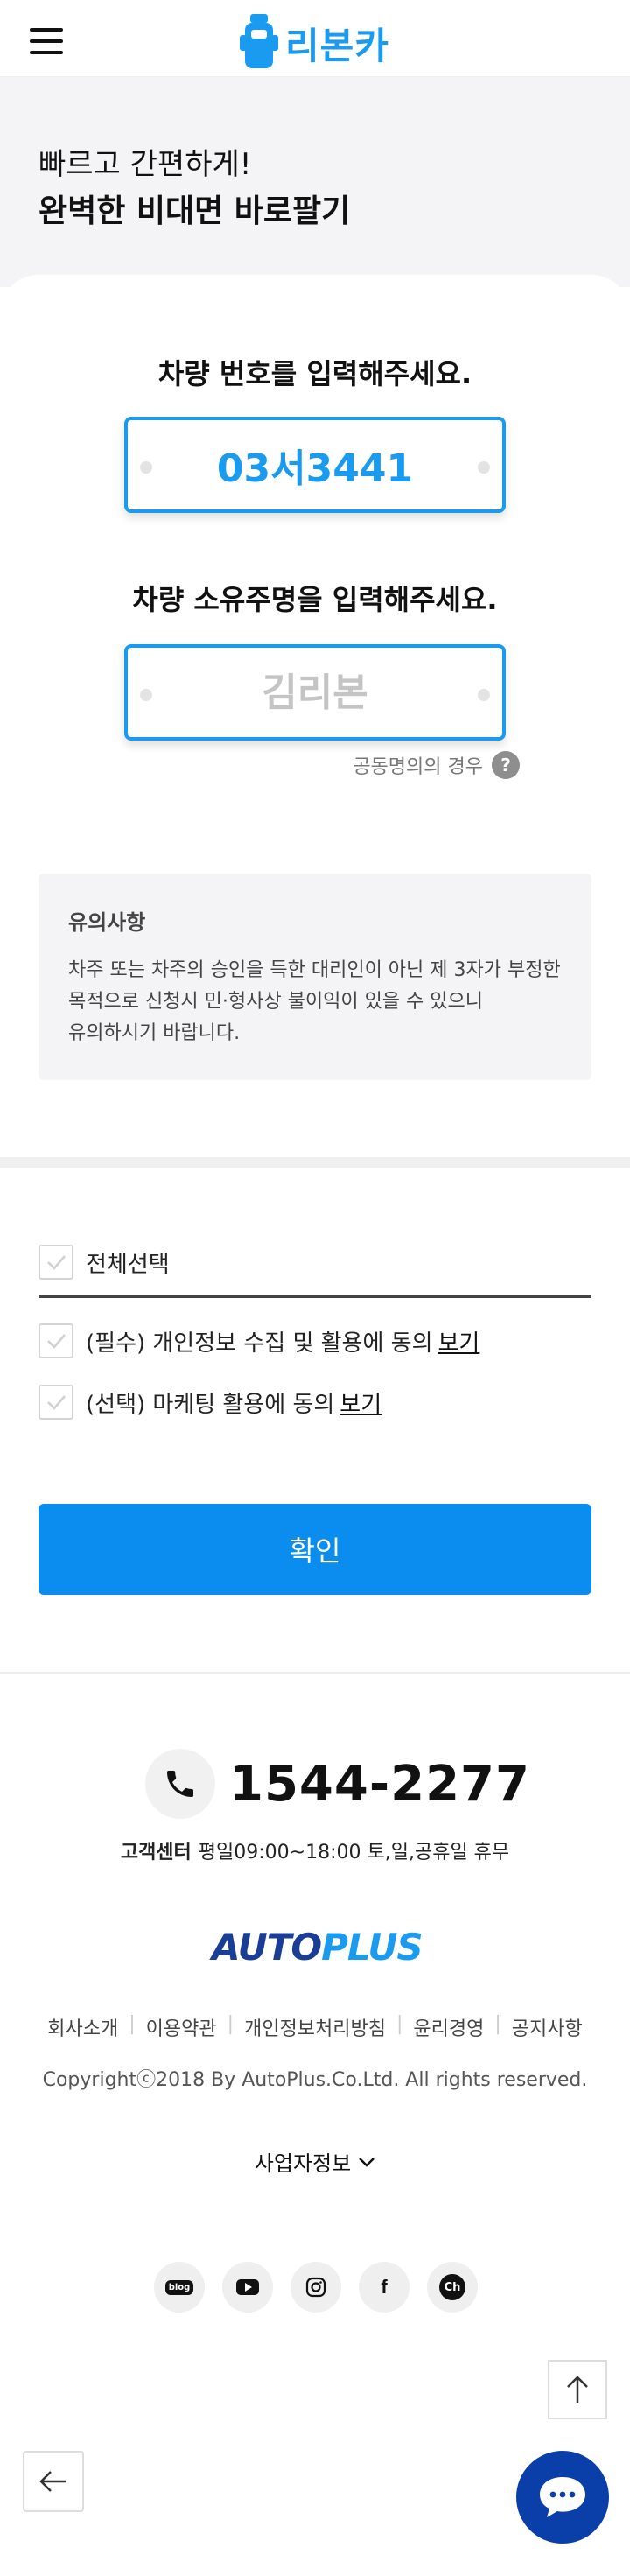 The width and height of the screenshot is (630, 2576). I want to click on footer-links: 회사소개 | 이용약관 | 개인정보처리방침 | 윤리경영 | 공지사항, so click(315, 2027).